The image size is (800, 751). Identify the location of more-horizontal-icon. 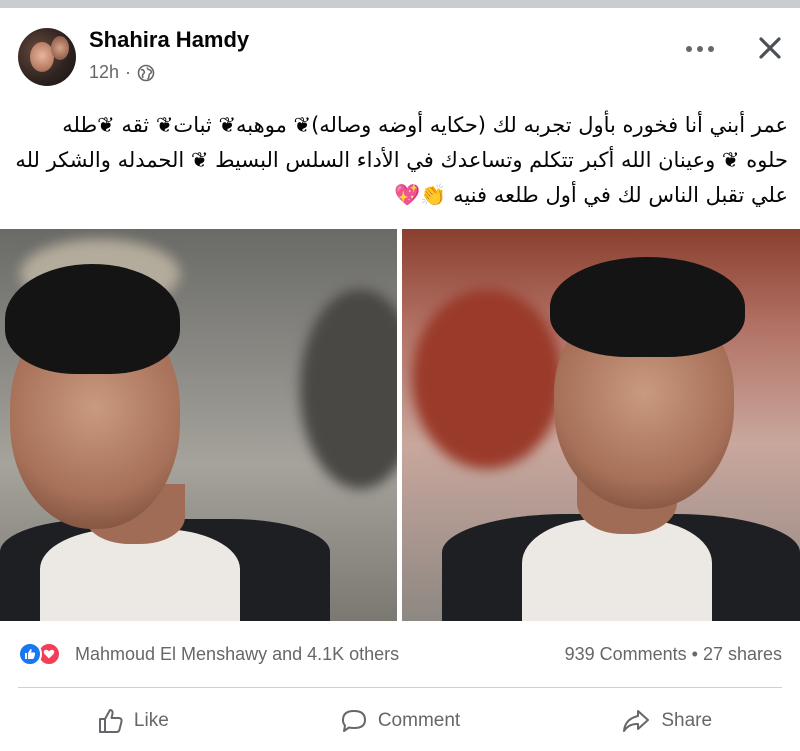
(700, 49).